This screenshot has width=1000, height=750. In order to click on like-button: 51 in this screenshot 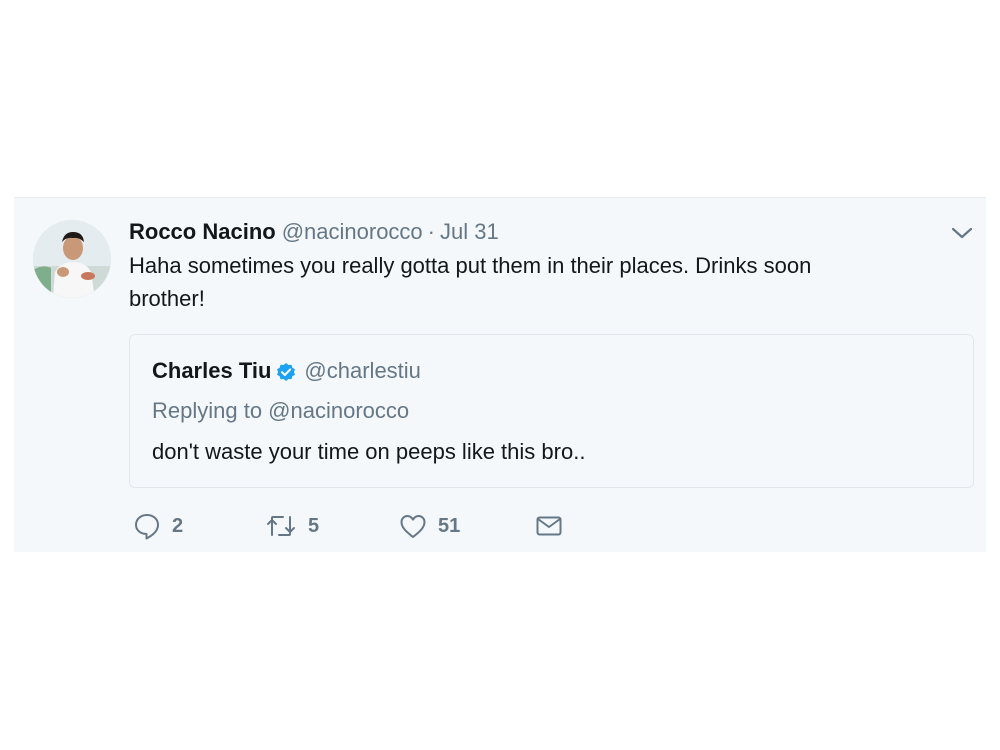, I will do `click(429, 526)`.